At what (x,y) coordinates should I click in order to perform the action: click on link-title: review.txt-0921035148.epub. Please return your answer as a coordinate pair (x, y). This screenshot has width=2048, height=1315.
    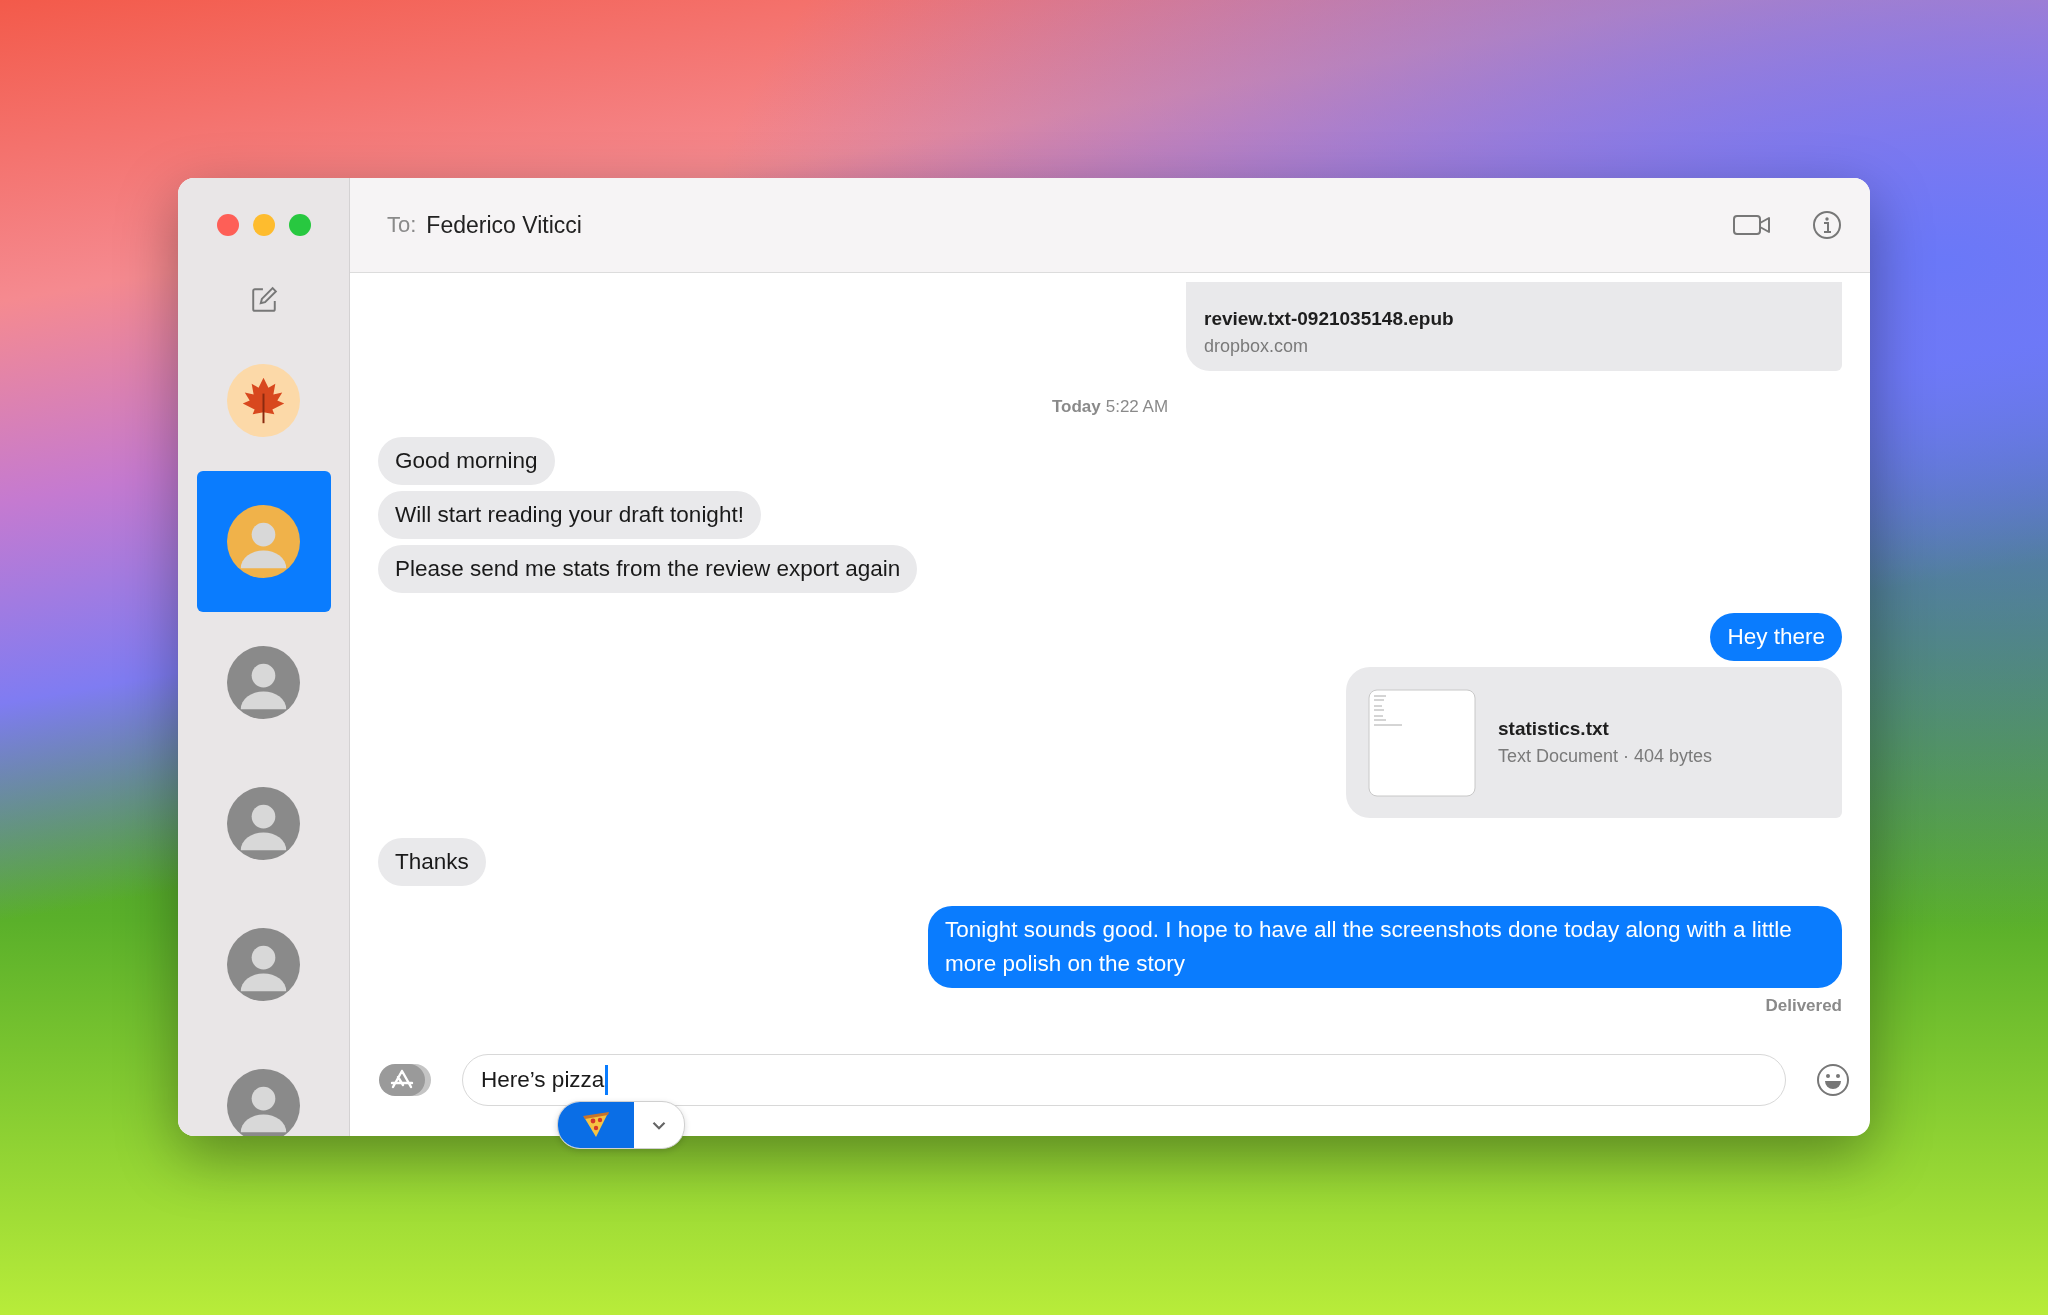
    Looking at the image, I should click on (1329, 319).